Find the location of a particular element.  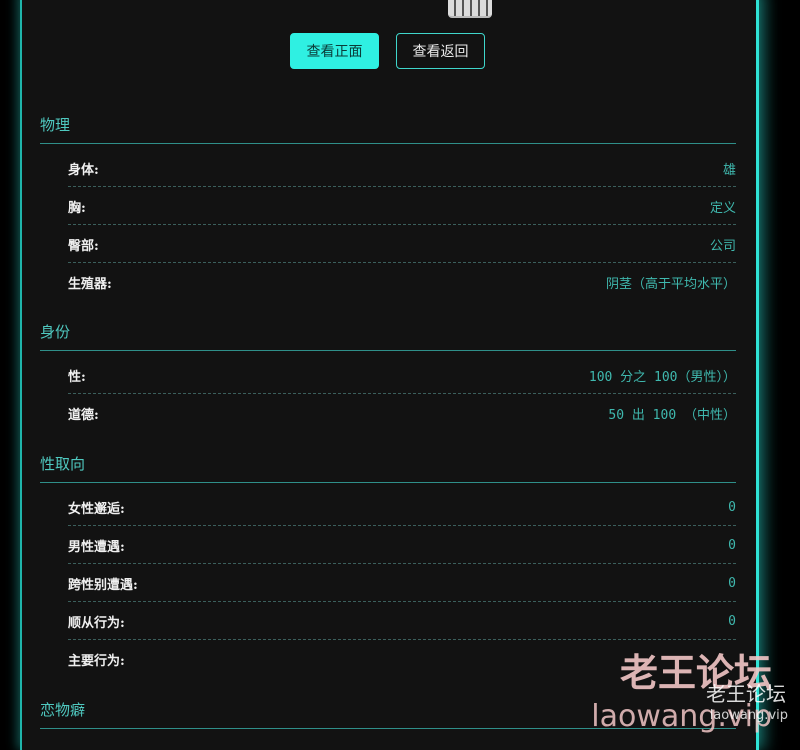

row-chest: 胸: 定义 is located at coordinates (402, 206).